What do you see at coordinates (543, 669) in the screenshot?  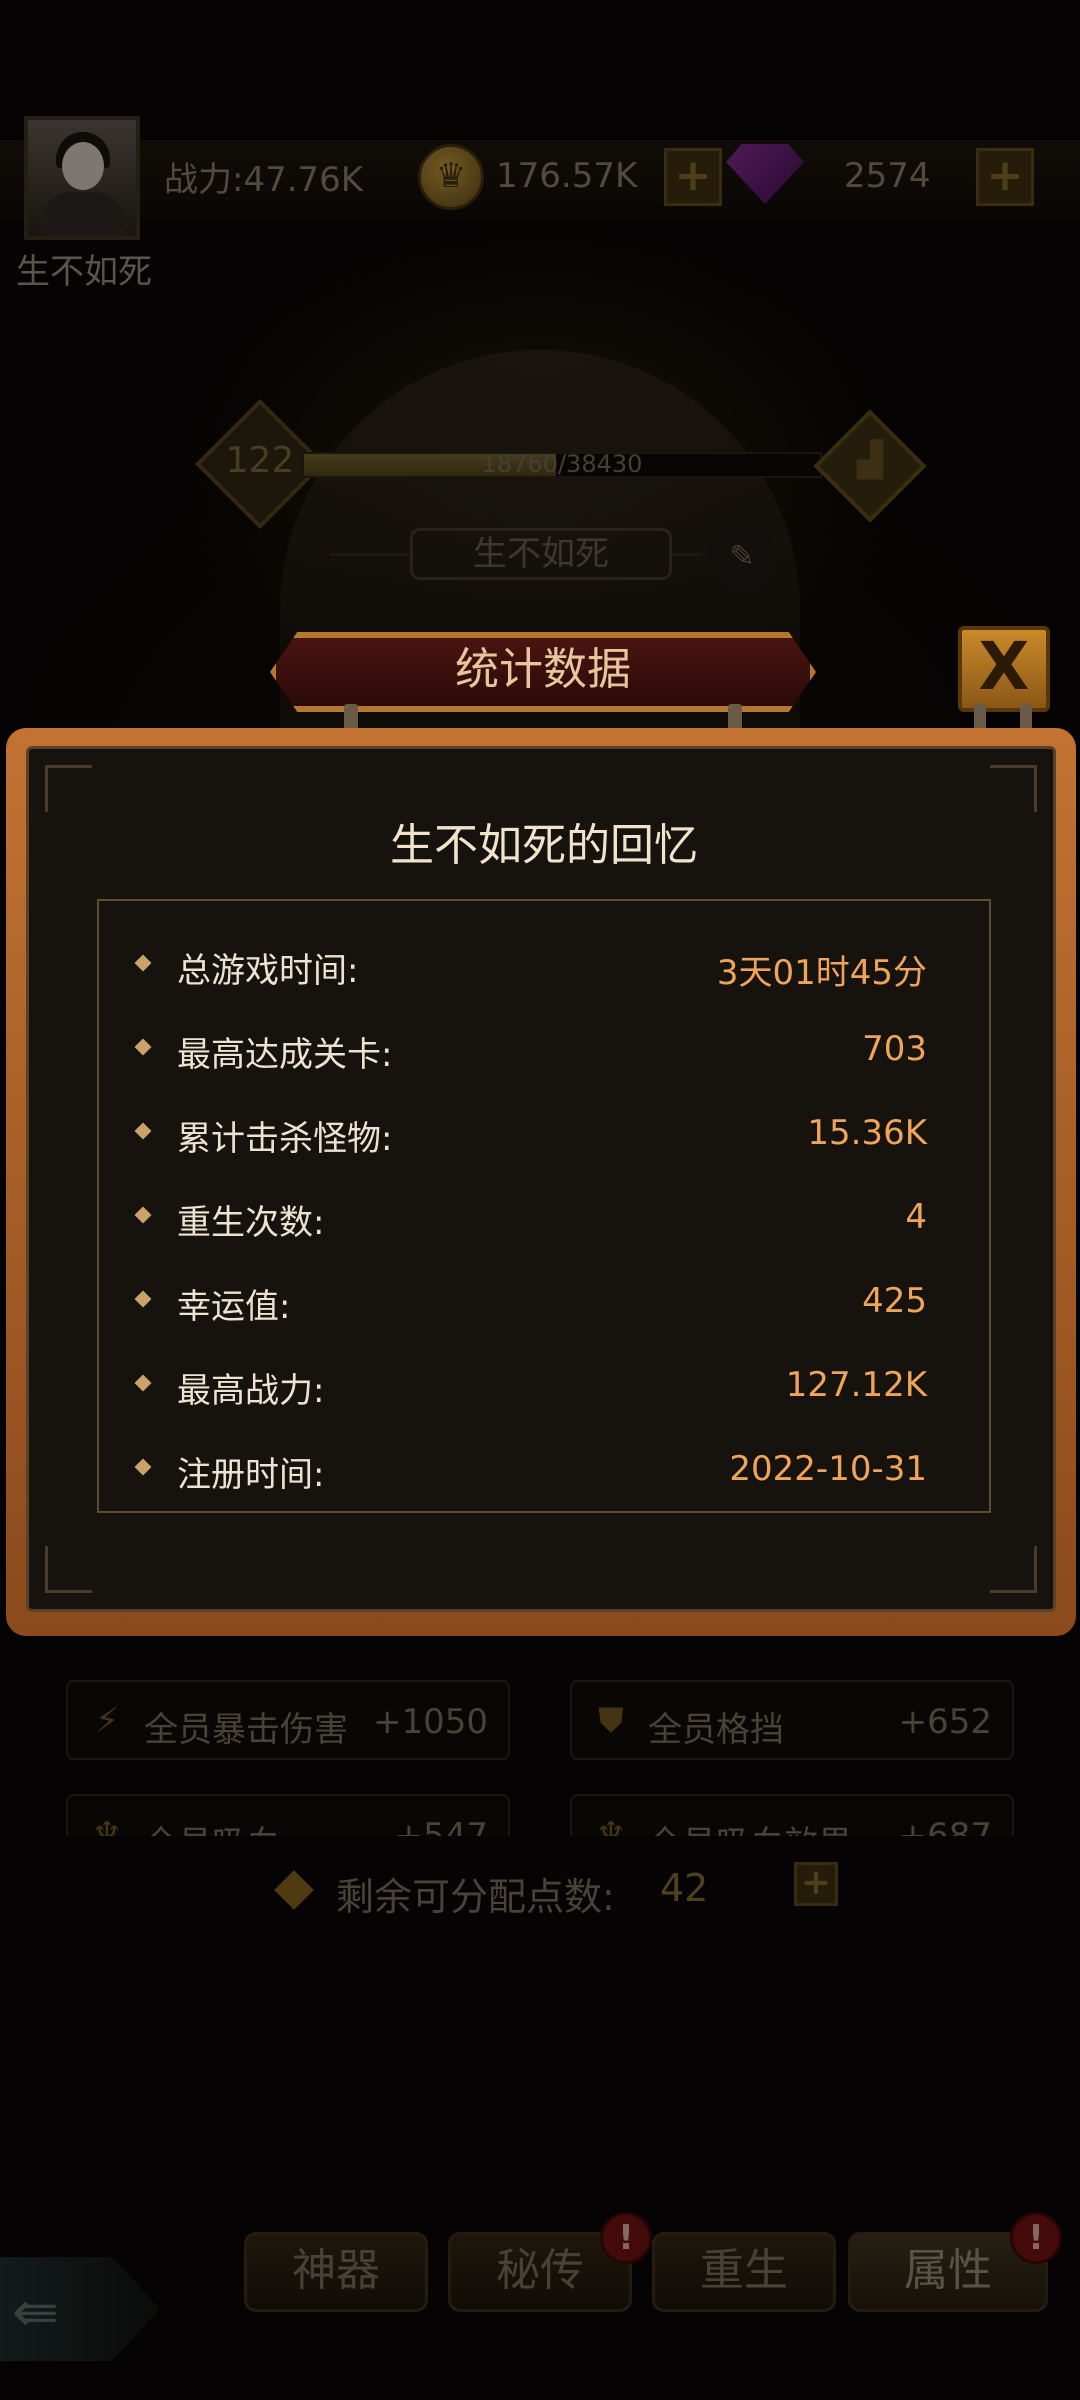 I see `modal-title: 统计数据` at bounding box center [543, 669].